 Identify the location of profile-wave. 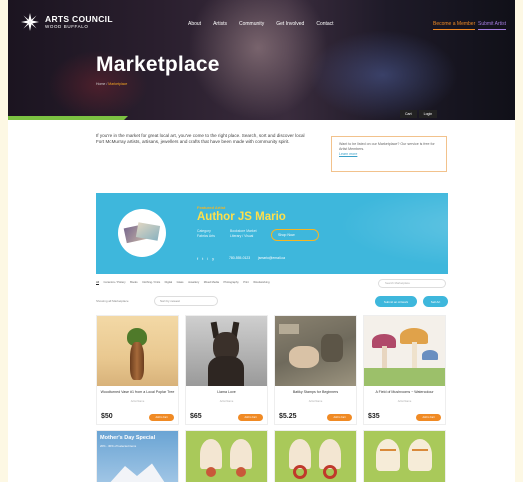
(382, 233).